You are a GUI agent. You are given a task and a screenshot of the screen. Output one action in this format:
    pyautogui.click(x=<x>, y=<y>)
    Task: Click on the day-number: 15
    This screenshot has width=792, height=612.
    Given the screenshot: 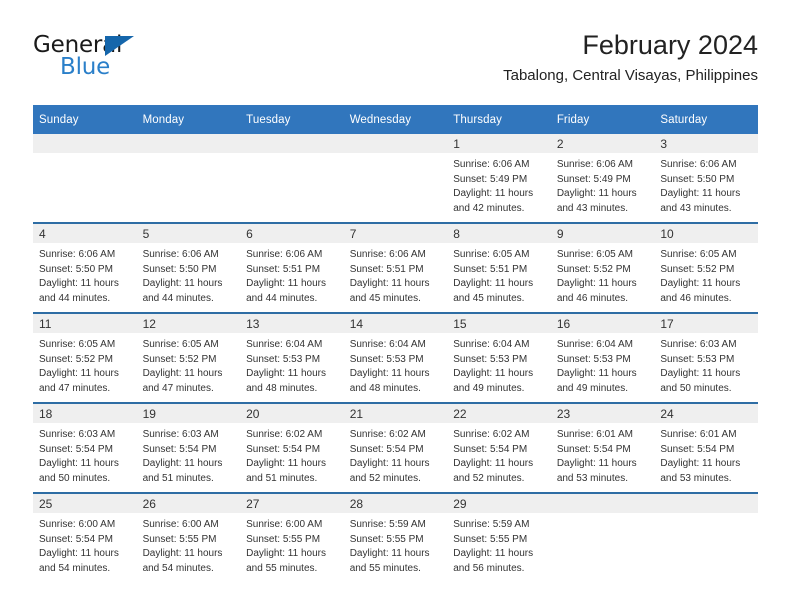 What is the action you would take?
    pyautogui.click(x=499, y=323)
    